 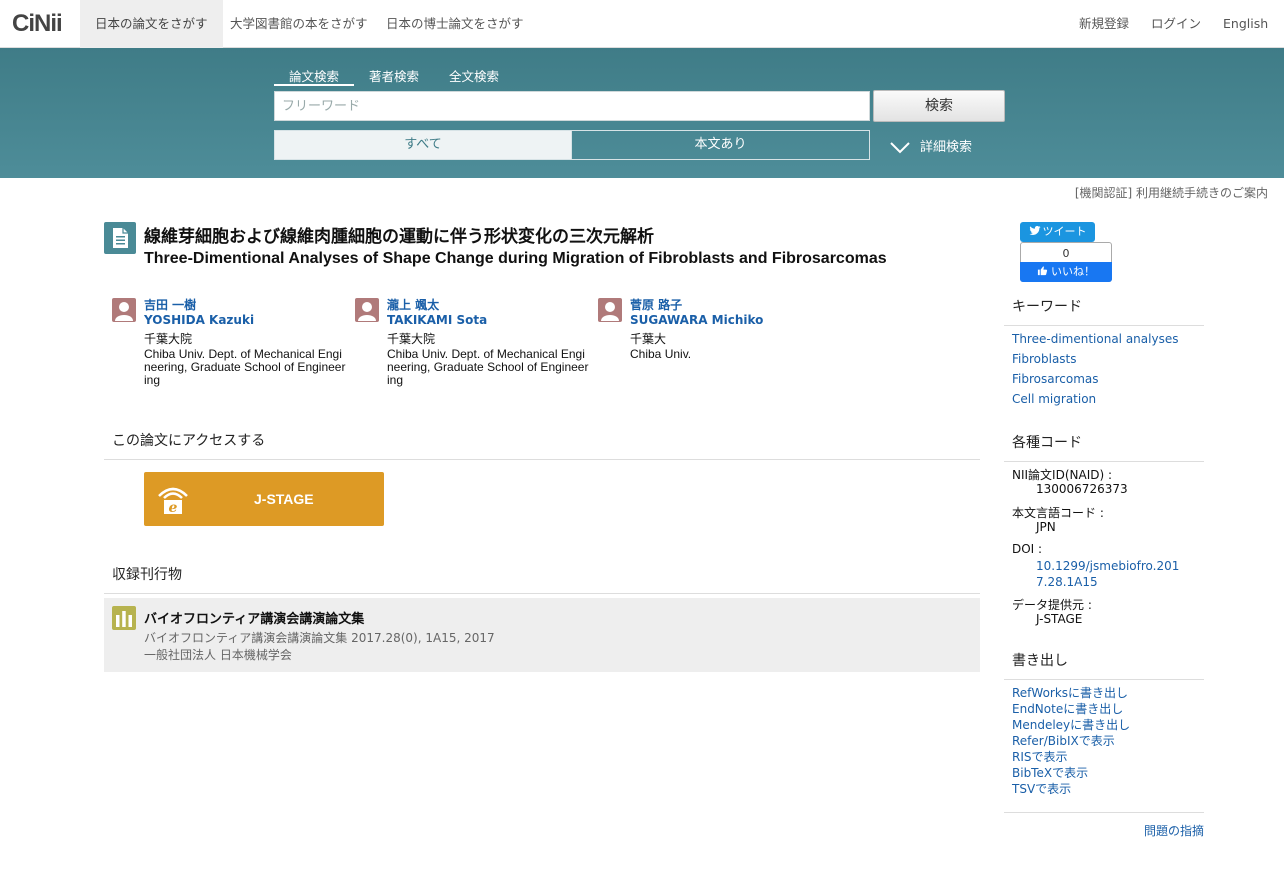 What do you see at coordinates (1040, 756) in the screenshot?
I see `export-ris-link: RISで表示` at bounding box center [1040, 756].